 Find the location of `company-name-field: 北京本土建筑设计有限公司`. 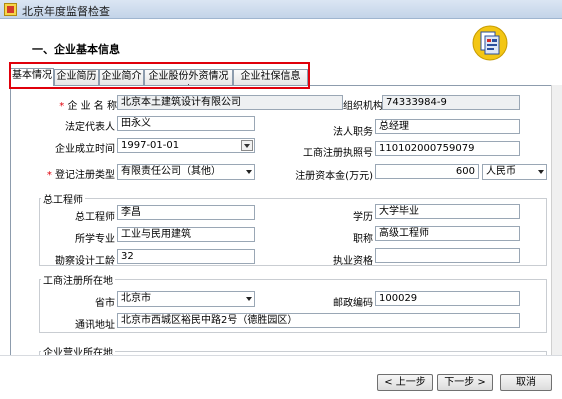

company-name-field: 北京本土建筑设计有限公司 is located at coordinates (230, 102).